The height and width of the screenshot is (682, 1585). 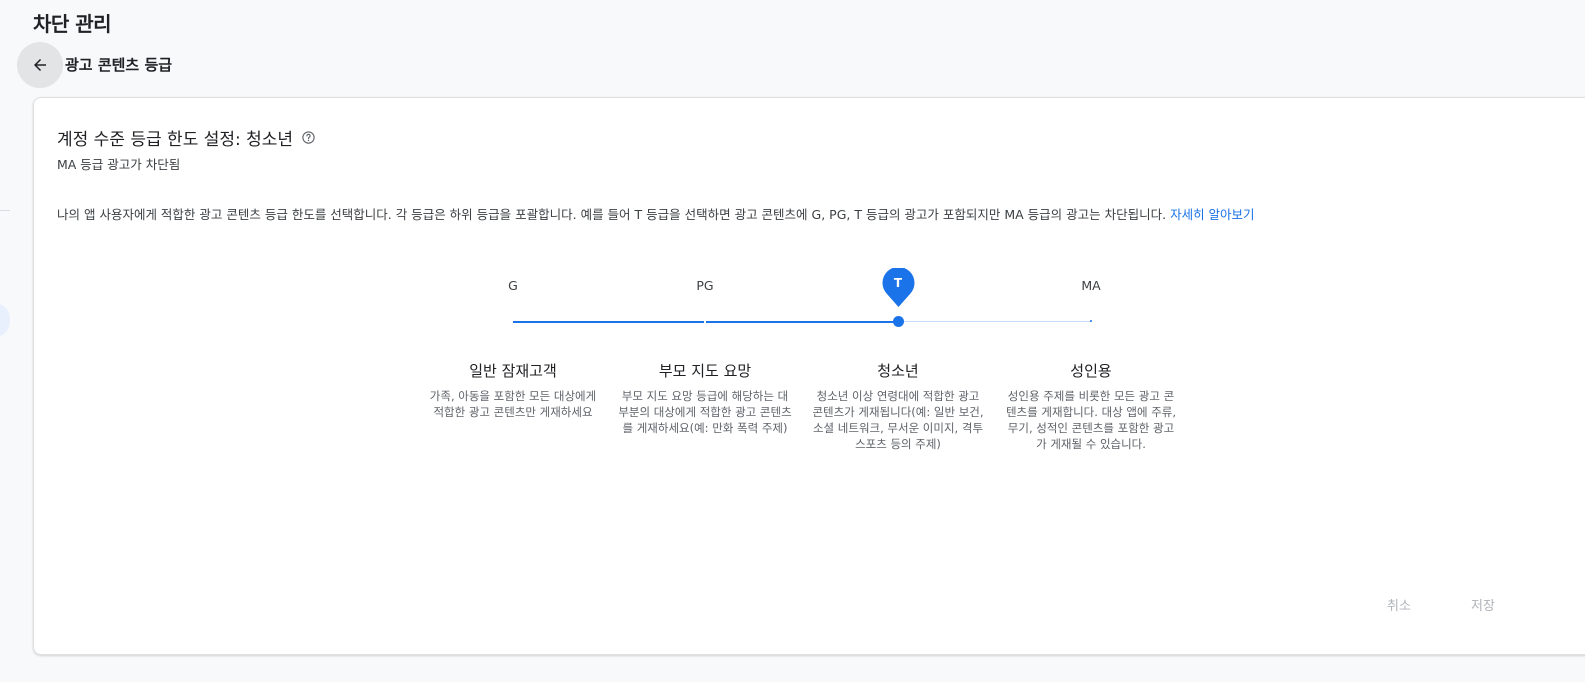 What do you see at coordinates (705, 322) in the screenshot?
I see `slider-tick-gap` at bounding box center [705, 322].